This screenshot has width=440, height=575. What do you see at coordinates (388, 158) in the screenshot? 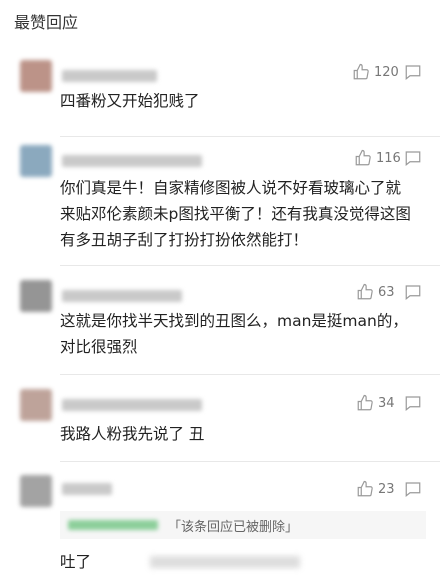
I see `like-count: 116` at bounding box center [388, 158].